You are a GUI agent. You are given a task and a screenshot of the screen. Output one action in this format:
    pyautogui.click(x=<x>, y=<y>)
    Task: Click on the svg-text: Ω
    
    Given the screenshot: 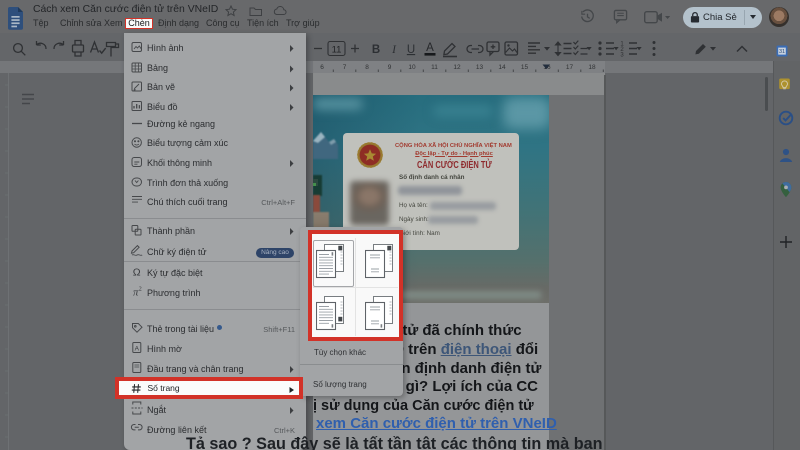 What is the action you would take?
    pyautogui.click(x=137, y=273)
    